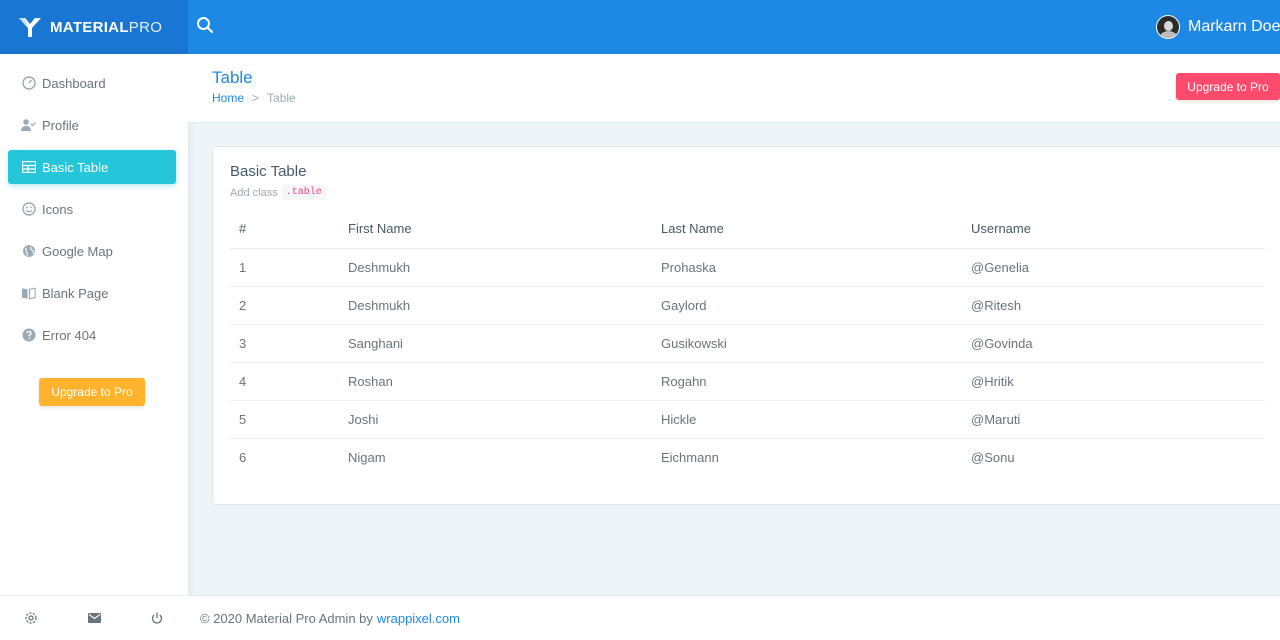 The width and height of the screenshot is (1280, 640). Describe the element at coordinates (1113, 381) in the screenshot. I see `cell-username: @Hritik` at that location.